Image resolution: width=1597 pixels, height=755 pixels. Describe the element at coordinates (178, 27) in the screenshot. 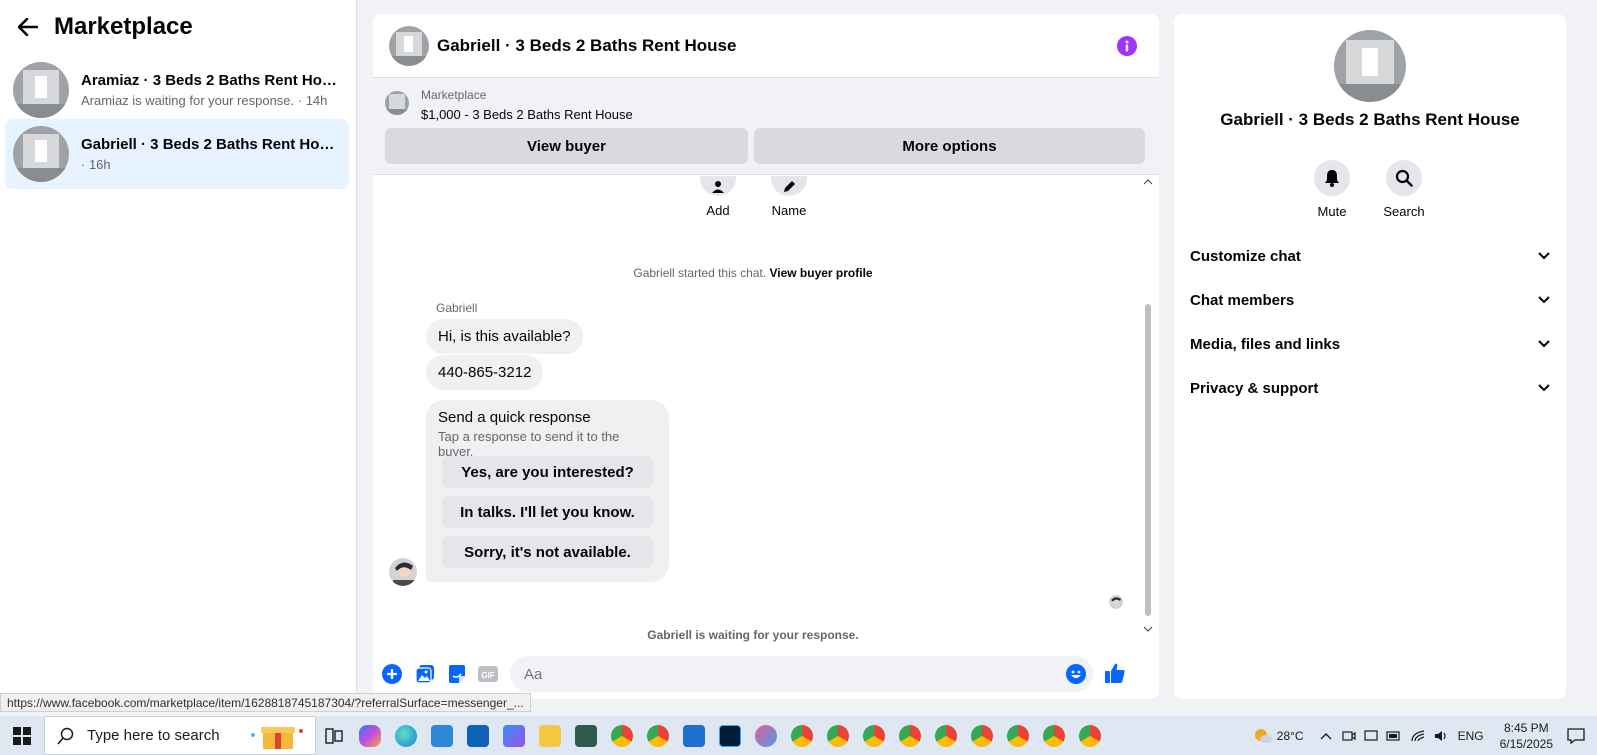

I see `sidebar-header: Marketplace` at that location.